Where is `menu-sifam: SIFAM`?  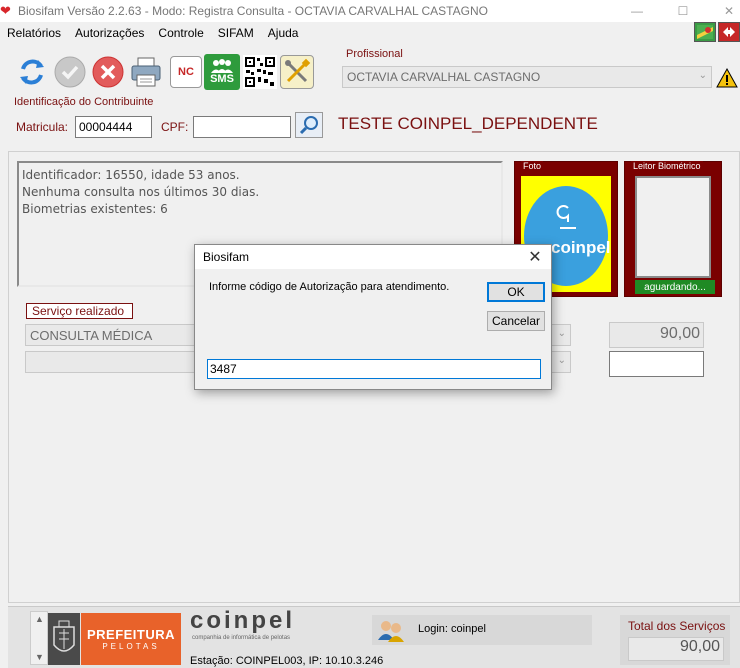 menu-sifam: SIFAM is located at coordinates (236, 33).